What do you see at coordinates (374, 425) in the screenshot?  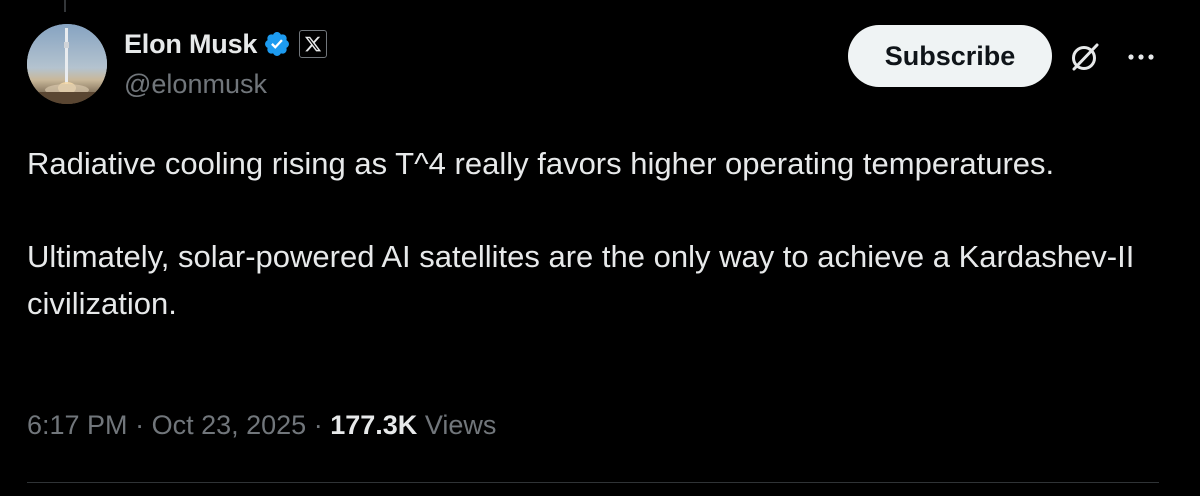 I see `views-count: 177.3K` at bounding box center [374, 425].